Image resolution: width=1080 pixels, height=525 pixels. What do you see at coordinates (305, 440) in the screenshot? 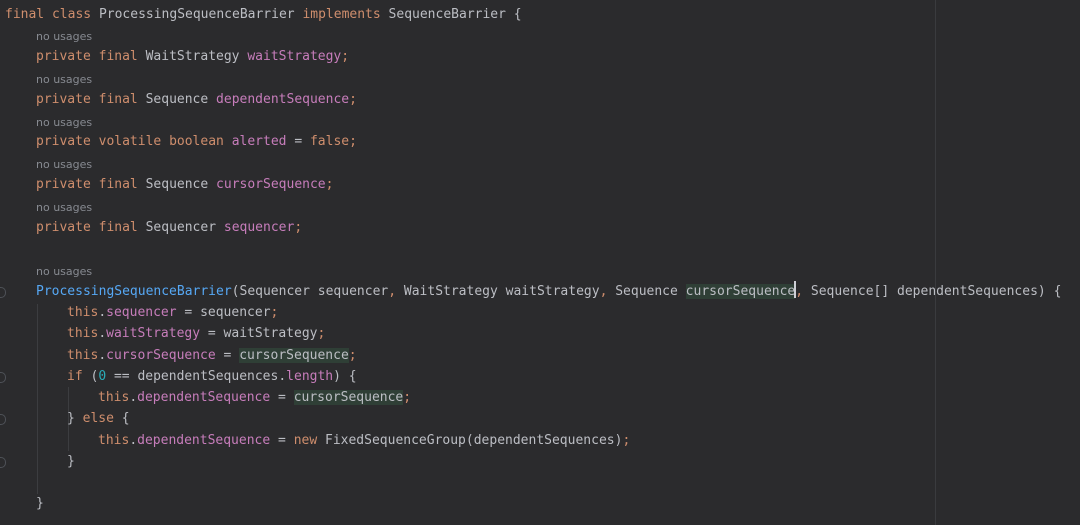
I see `keyword: new` at bounding box center [305, 440].